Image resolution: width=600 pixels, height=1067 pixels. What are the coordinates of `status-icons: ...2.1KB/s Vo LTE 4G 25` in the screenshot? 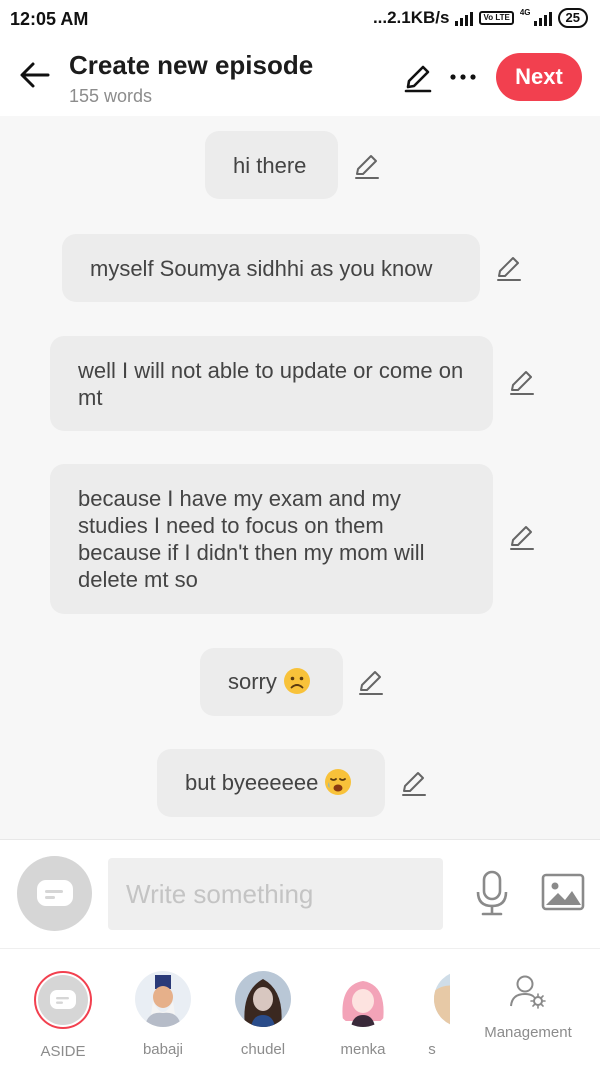 It's located at (480, 18).